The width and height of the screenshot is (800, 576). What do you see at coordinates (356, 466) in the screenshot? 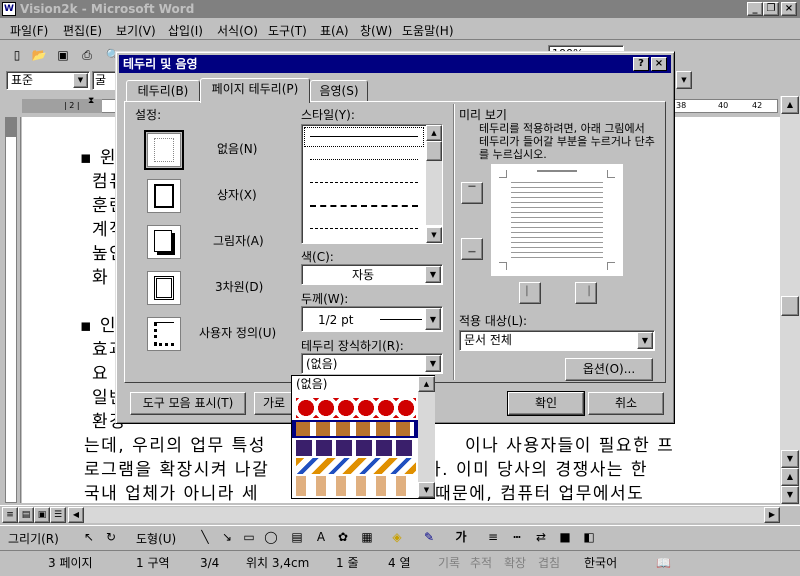
I see `art-option-candy` at bounding box center [356, 466].